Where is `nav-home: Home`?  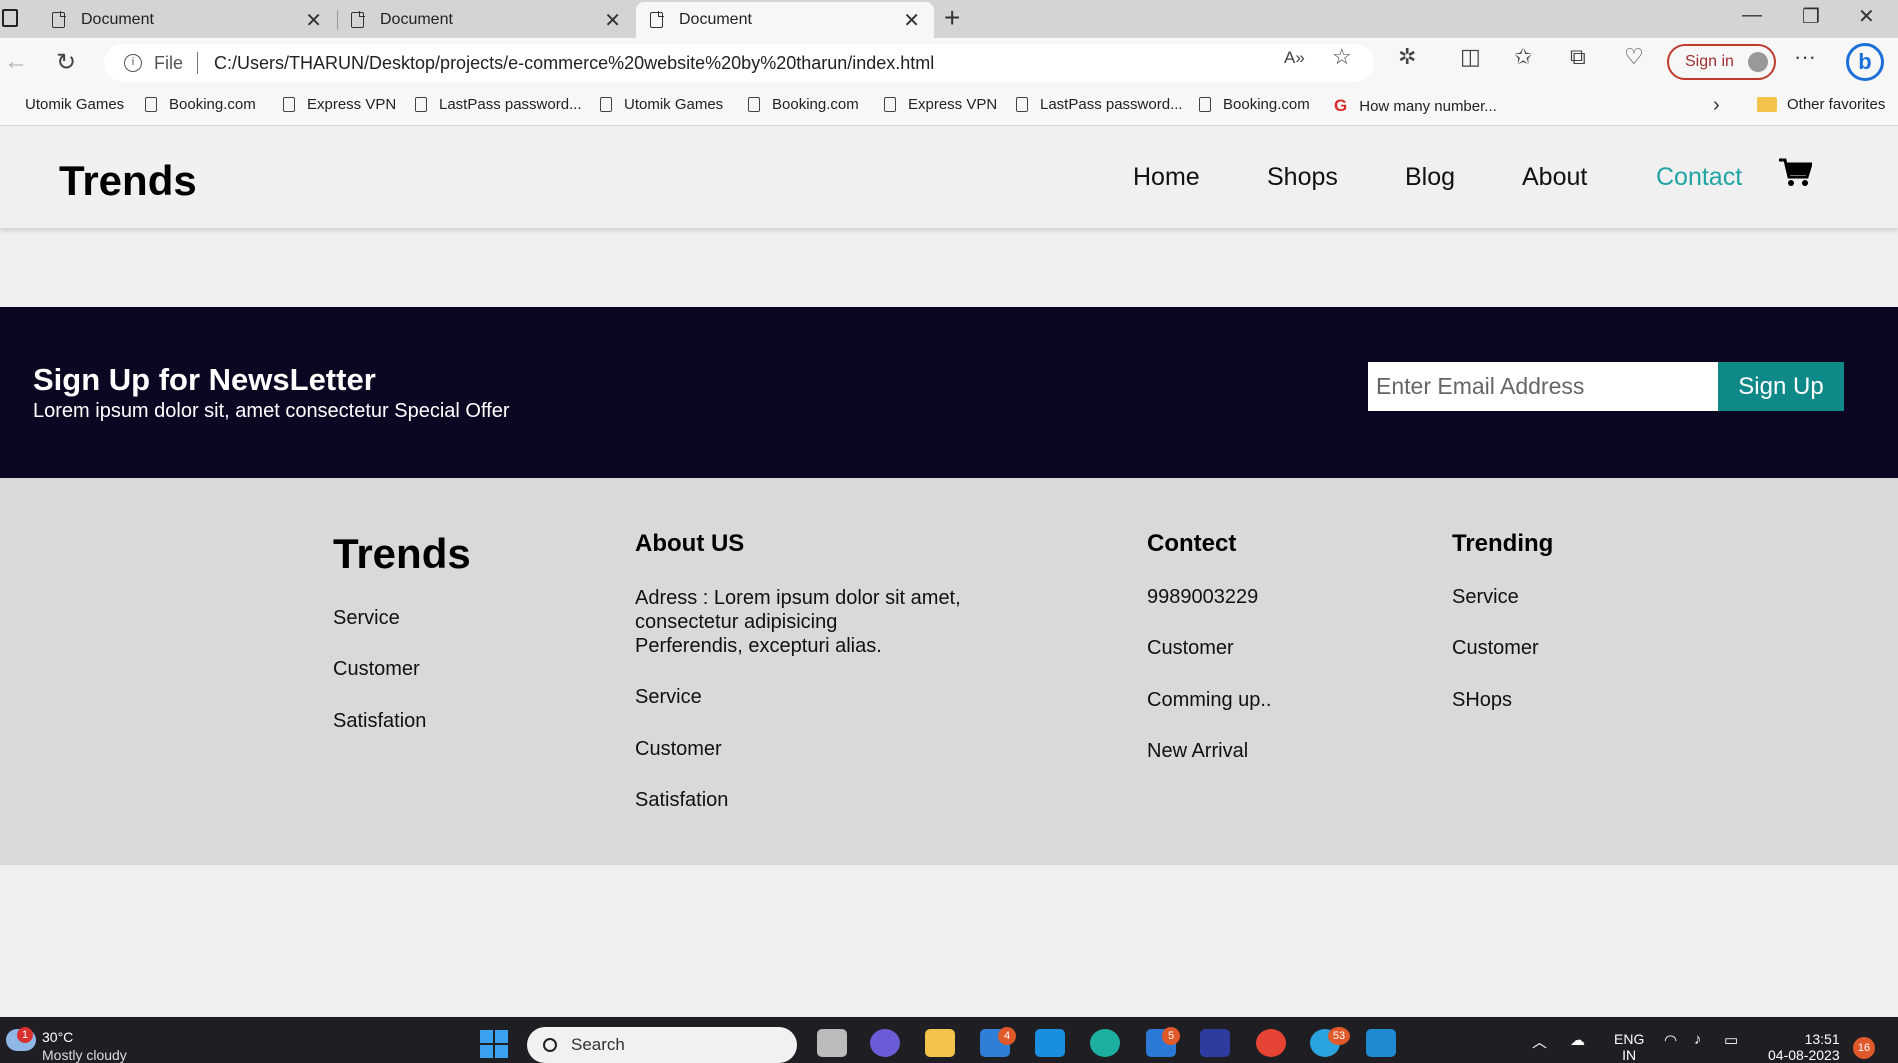 nav-home: Home is located at coordinates (1166, 177).